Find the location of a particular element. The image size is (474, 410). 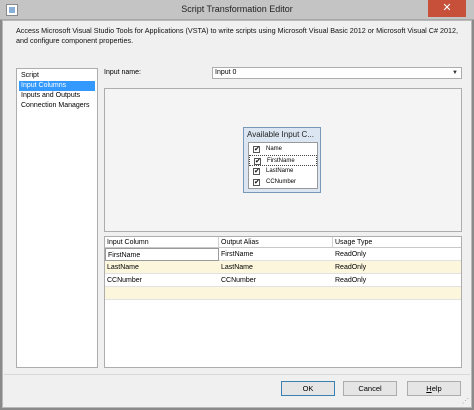

checkbox-name is located at coordinates (256, 149).